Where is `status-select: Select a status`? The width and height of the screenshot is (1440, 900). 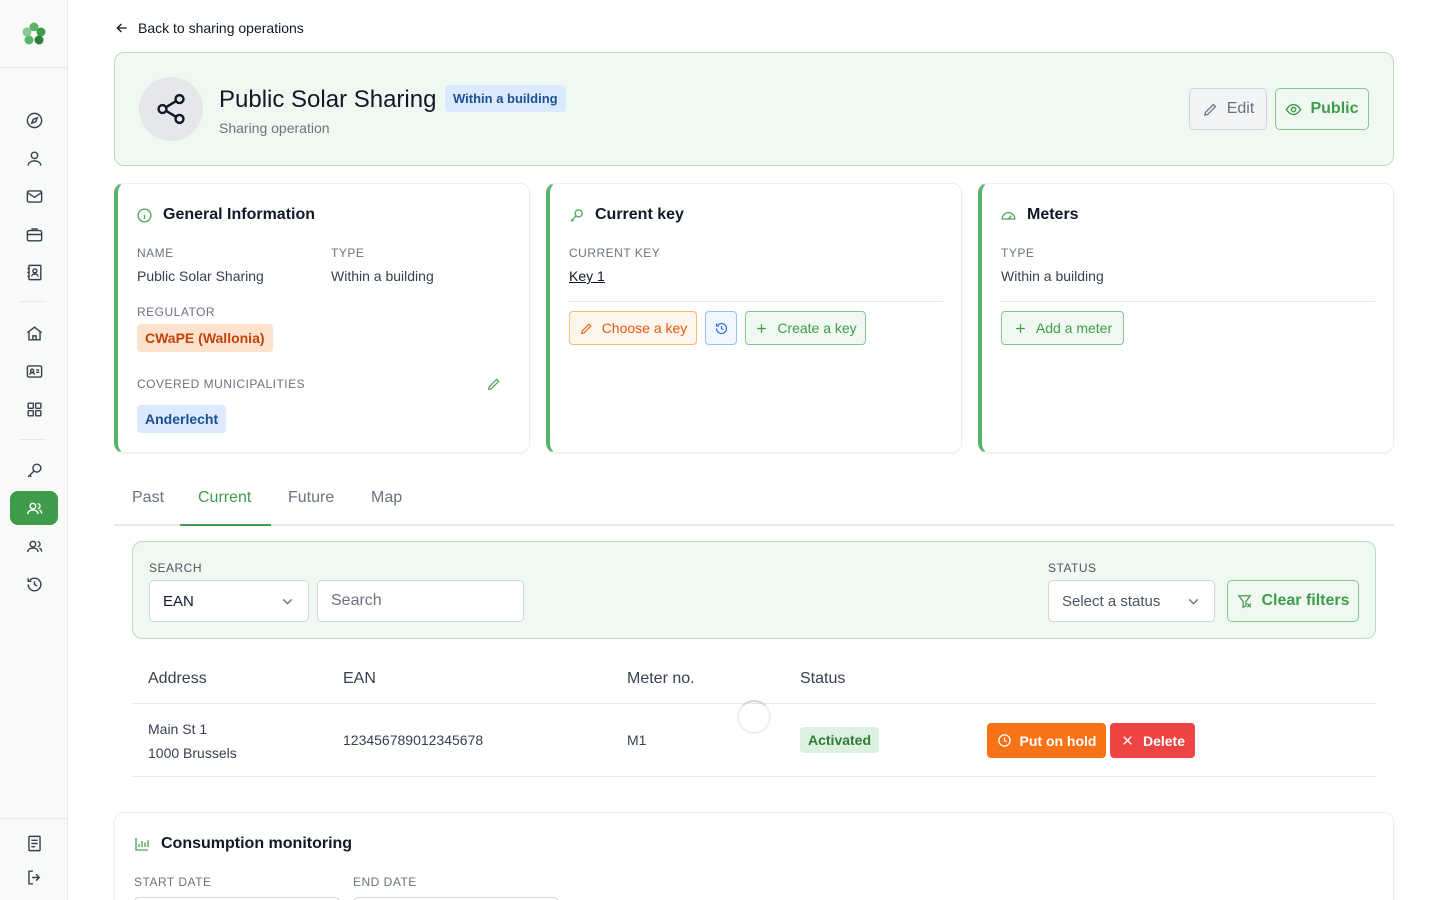
status-select: Select a status is located at coordinates (1131, 601).